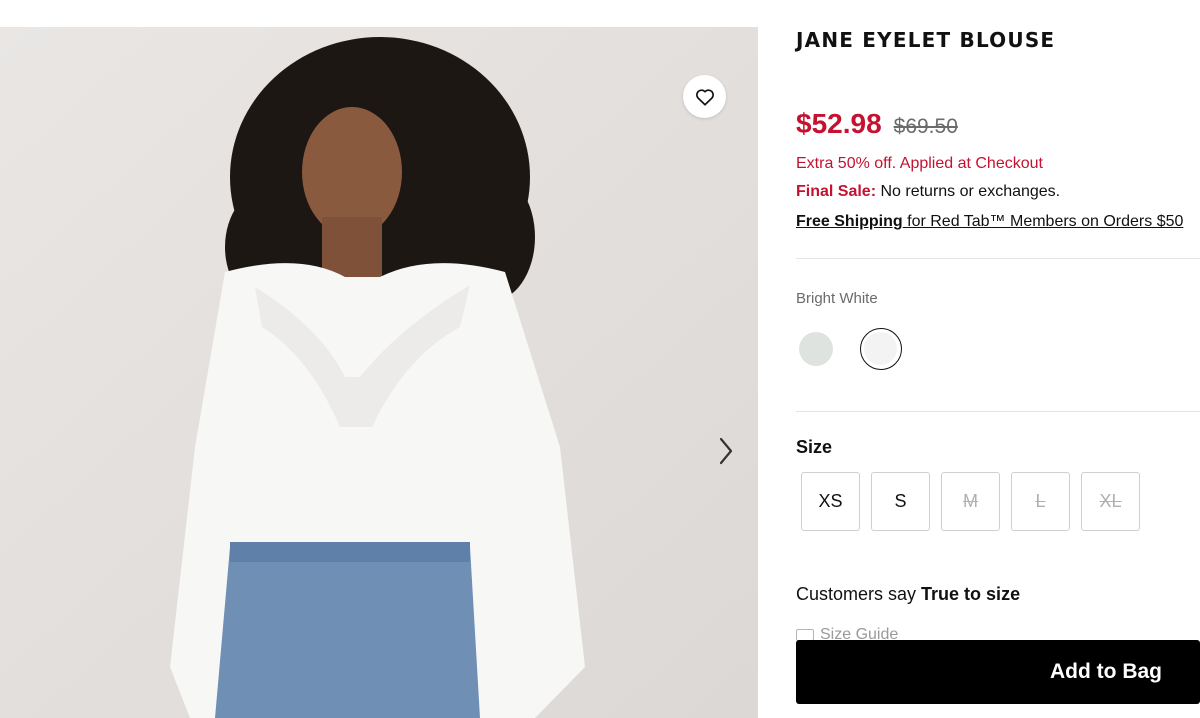 Image resolution: width=1200 pixels, height=718 pixels. What do you see at coordinates (814, 447) in the screenshot?
I see `size-label: Size` at bounding box center [814, 447].